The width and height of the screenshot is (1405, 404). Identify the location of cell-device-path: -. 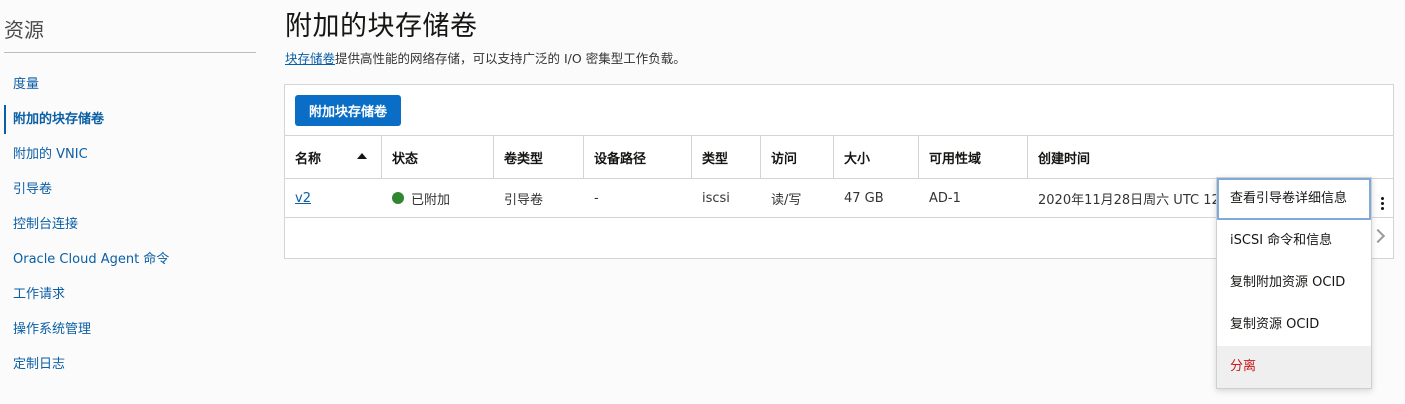
(596, 198).